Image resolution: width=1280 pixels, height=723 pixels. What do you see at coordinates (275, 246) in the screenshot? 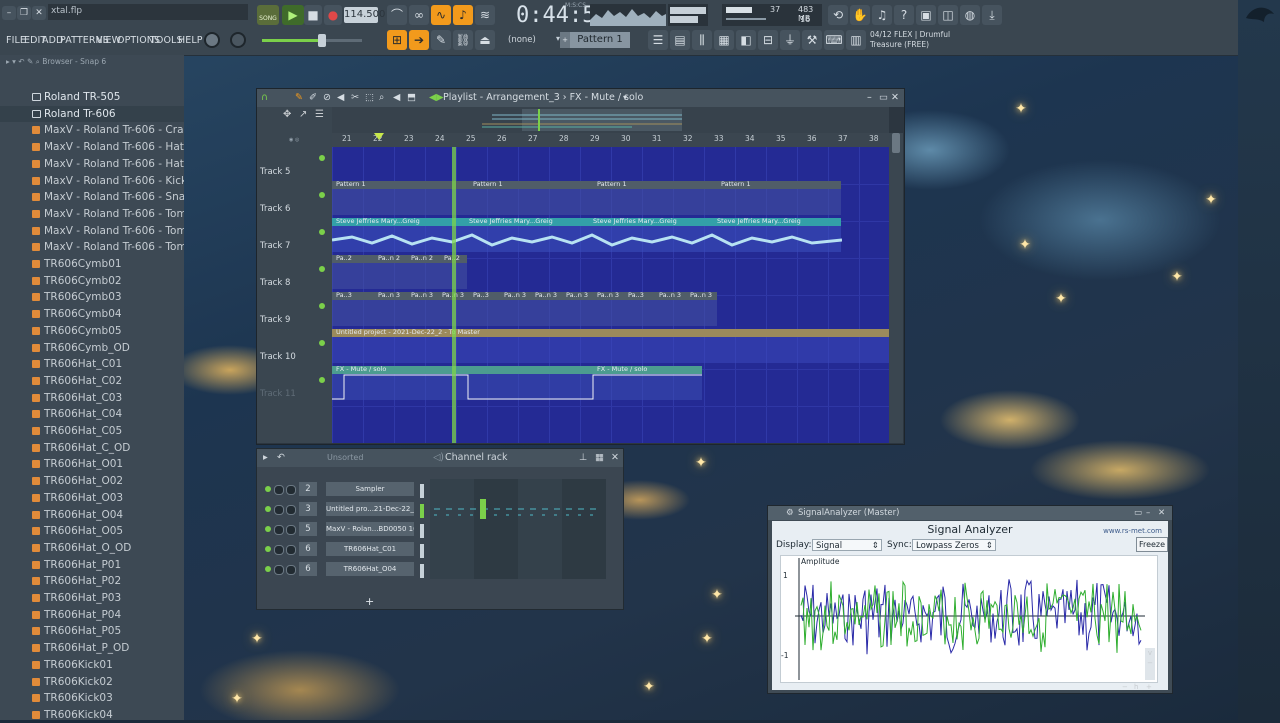
I see `track-name: Track 7` at bounding box center [275, 246].